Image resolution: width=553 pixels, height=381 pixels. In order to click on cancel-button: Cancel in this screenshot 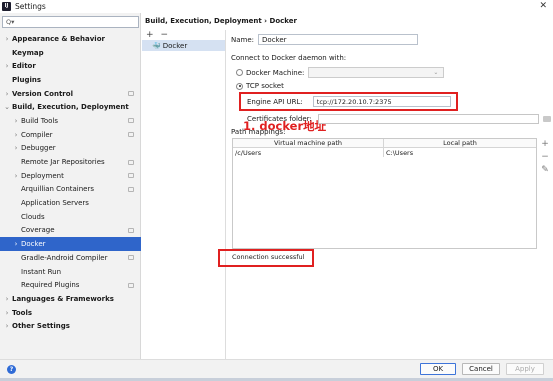, I will do `click(481, 369)`.